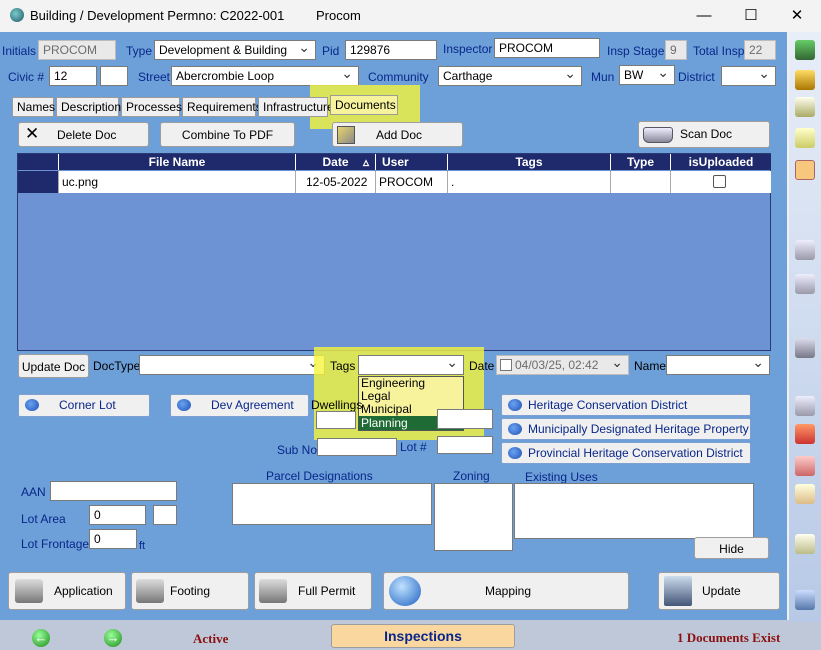 This screenshot has width=821, height=650. I want to click on dwellings-field, so click(336, 420).